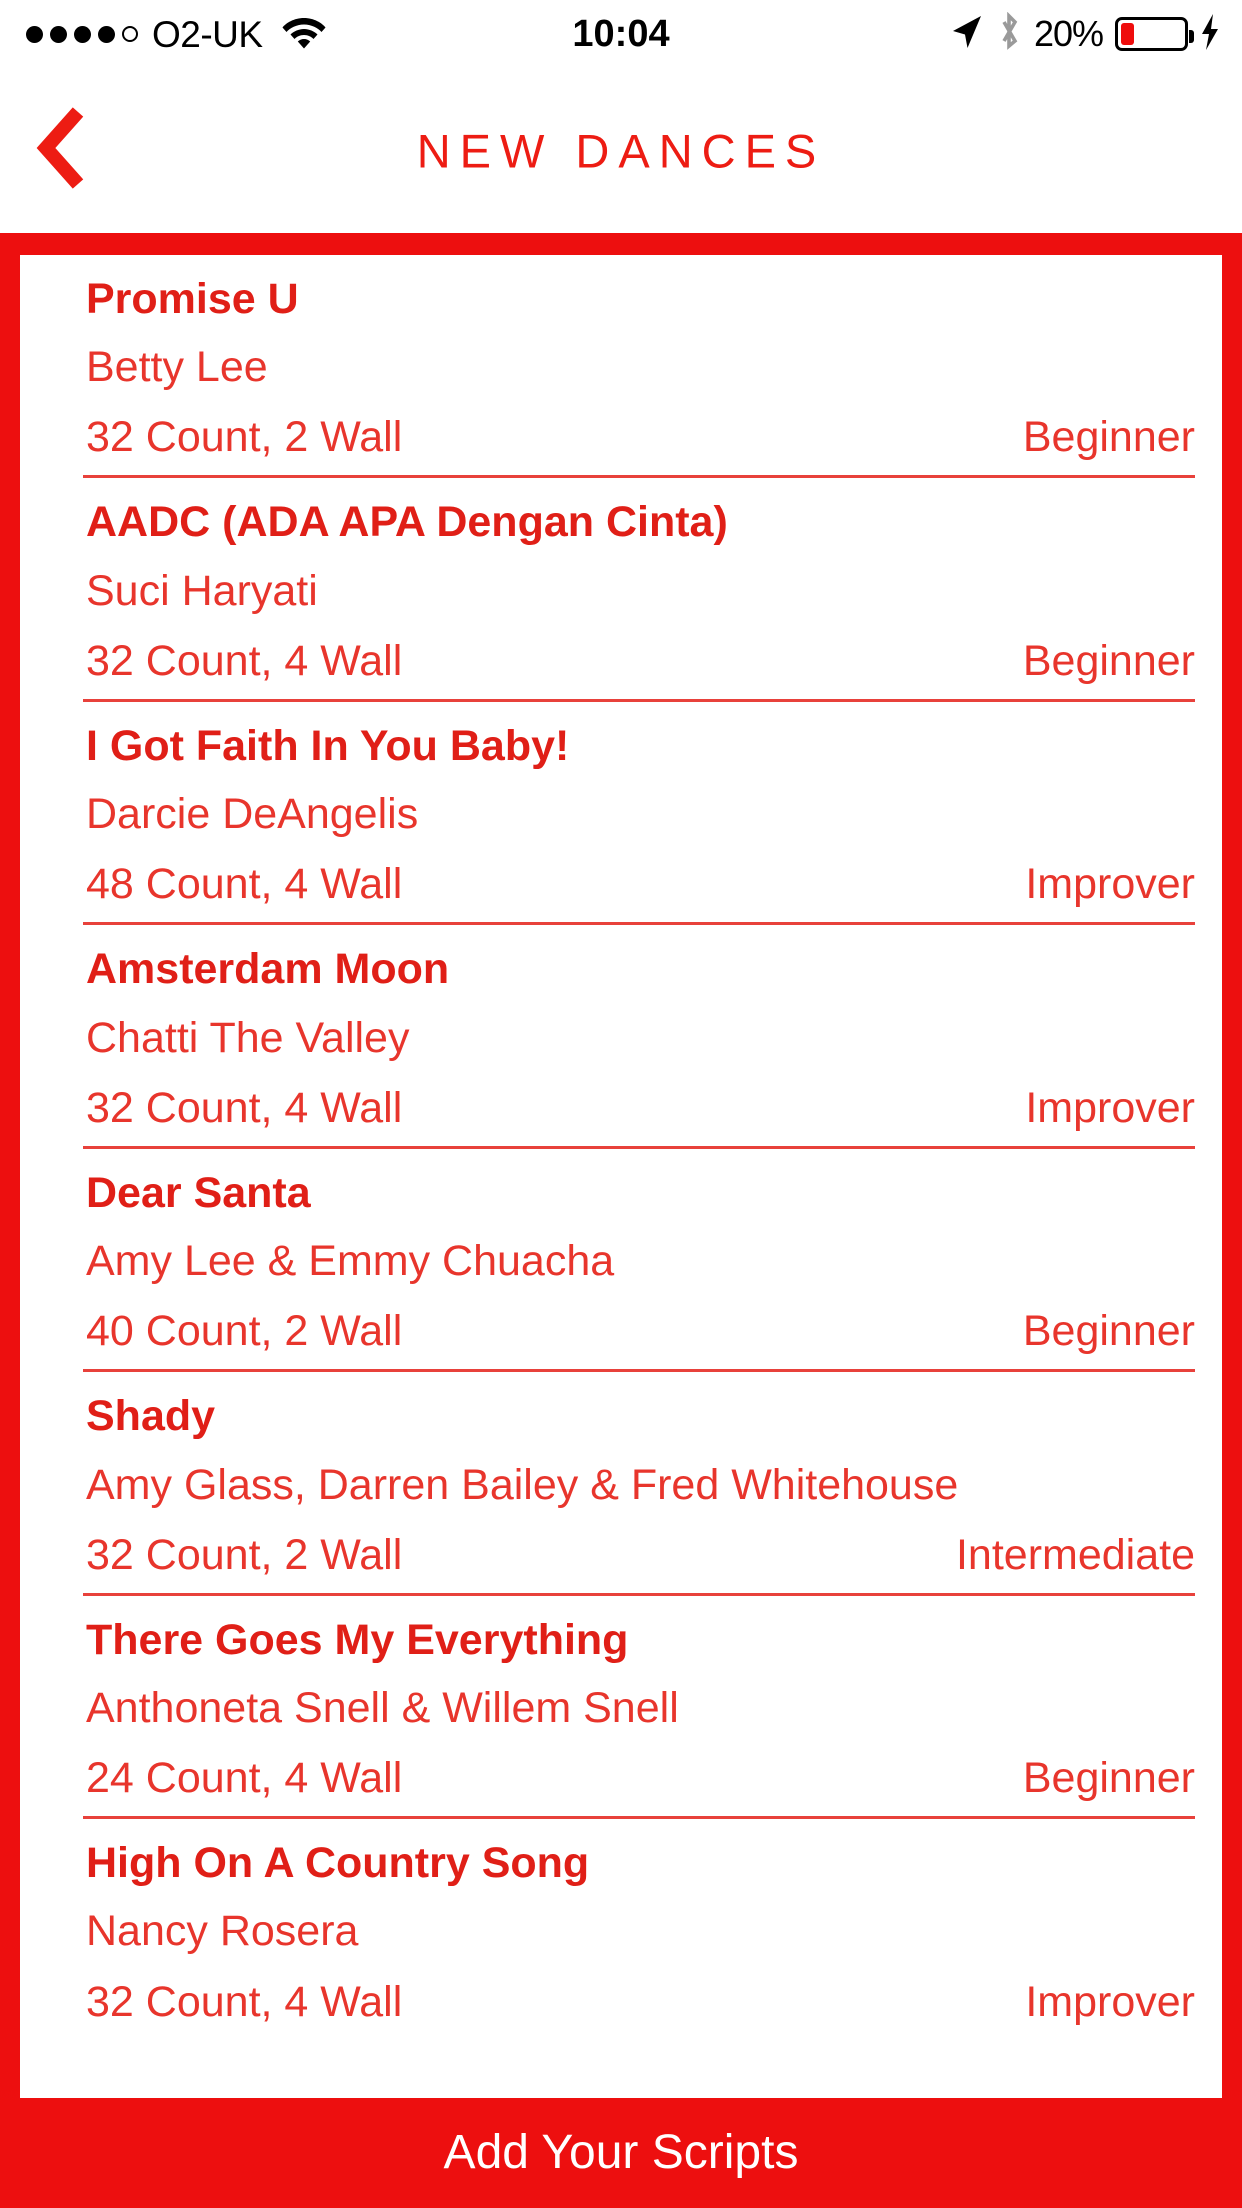 Image resolution: width=1242 pixels, height=2208 pixels. Describe the element at coordinates (328, 745) in the screenshot. I see `dance-title: I Got Faith In You Baby!` at that location.